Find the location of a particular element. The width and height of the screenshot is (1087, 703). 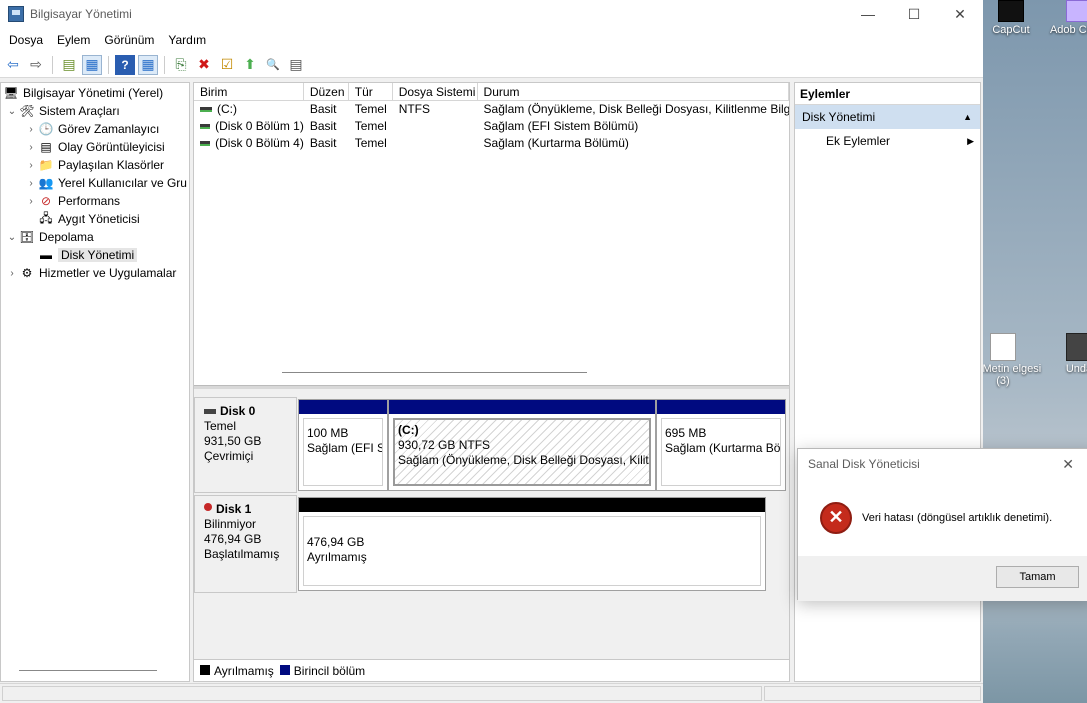

partition-unallocated: 476,94 GB Ayrılmamış is located at coordinates (532, 544).